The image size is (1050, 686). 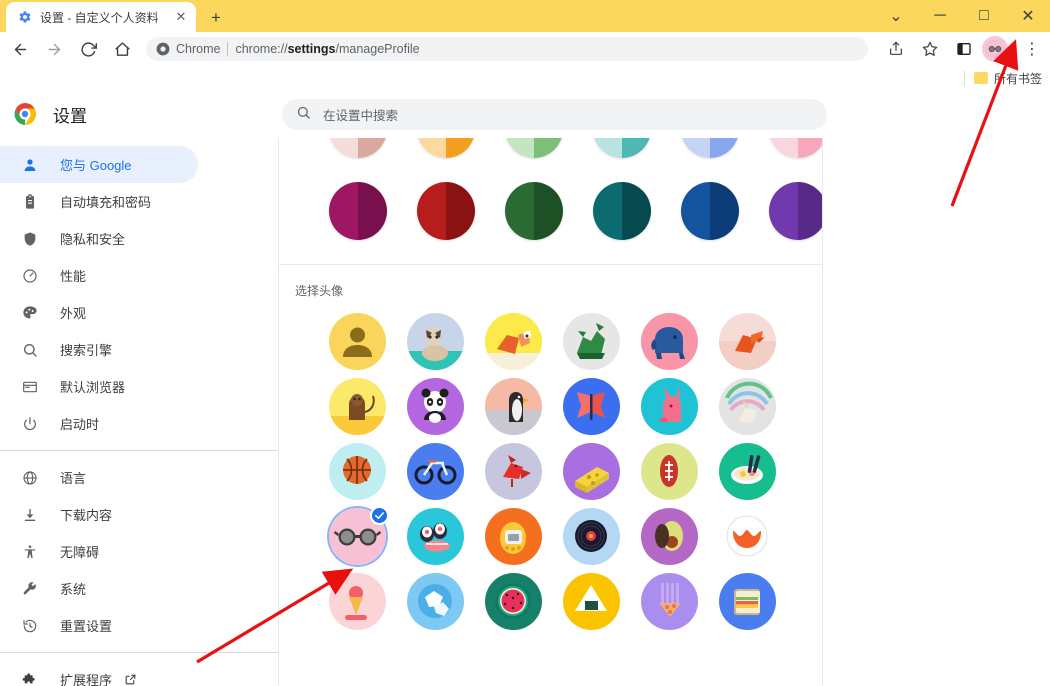 I want to click on monkey-avatar, so click(x=357, y=406).